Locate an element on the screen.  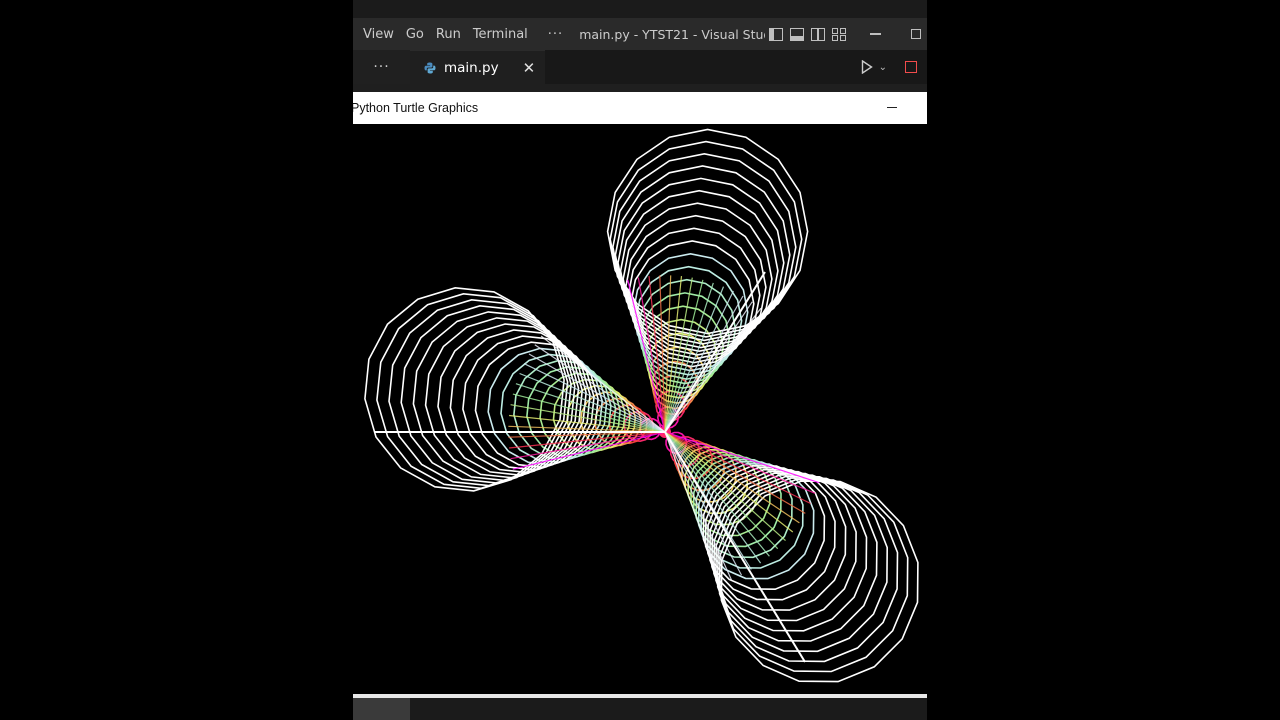
window-controls is located at coordinates (898, 34).